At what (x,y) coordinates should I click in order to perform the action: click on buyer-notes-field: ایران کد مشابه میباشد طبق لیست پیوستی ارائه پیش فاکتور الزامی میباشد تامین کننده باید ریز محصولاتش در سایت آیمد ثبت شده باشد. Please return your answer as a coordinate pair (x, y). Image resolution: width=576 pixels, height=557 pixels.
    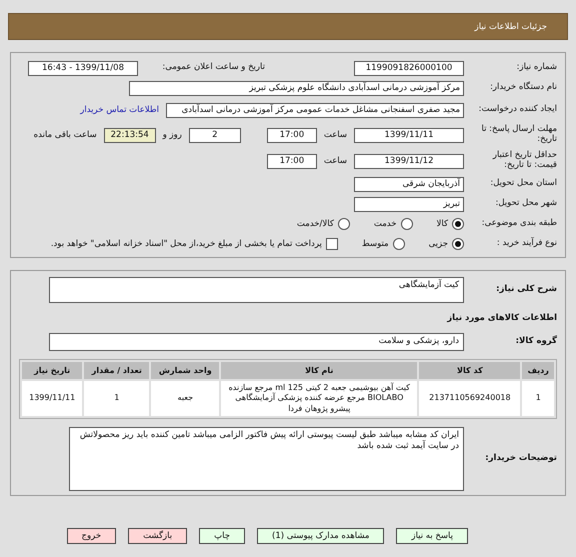
    Looking at the image, I should click on (266, 459).